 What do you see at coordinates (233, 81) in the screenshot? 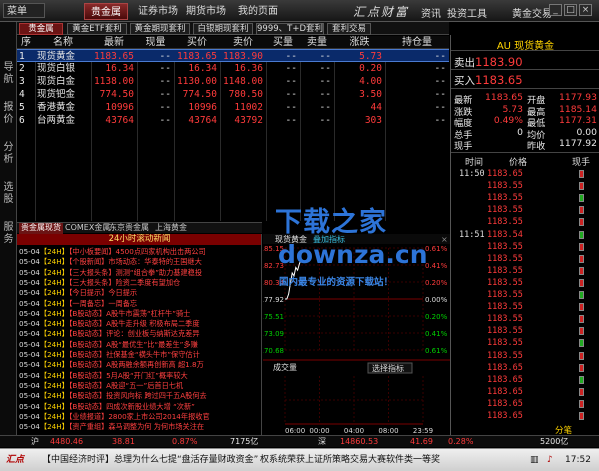
I see `table-row: 3 现货白金 1138.00 -- 1130.00 1148.00 -- -- 4.00 --` at bounding box center [233, 81].